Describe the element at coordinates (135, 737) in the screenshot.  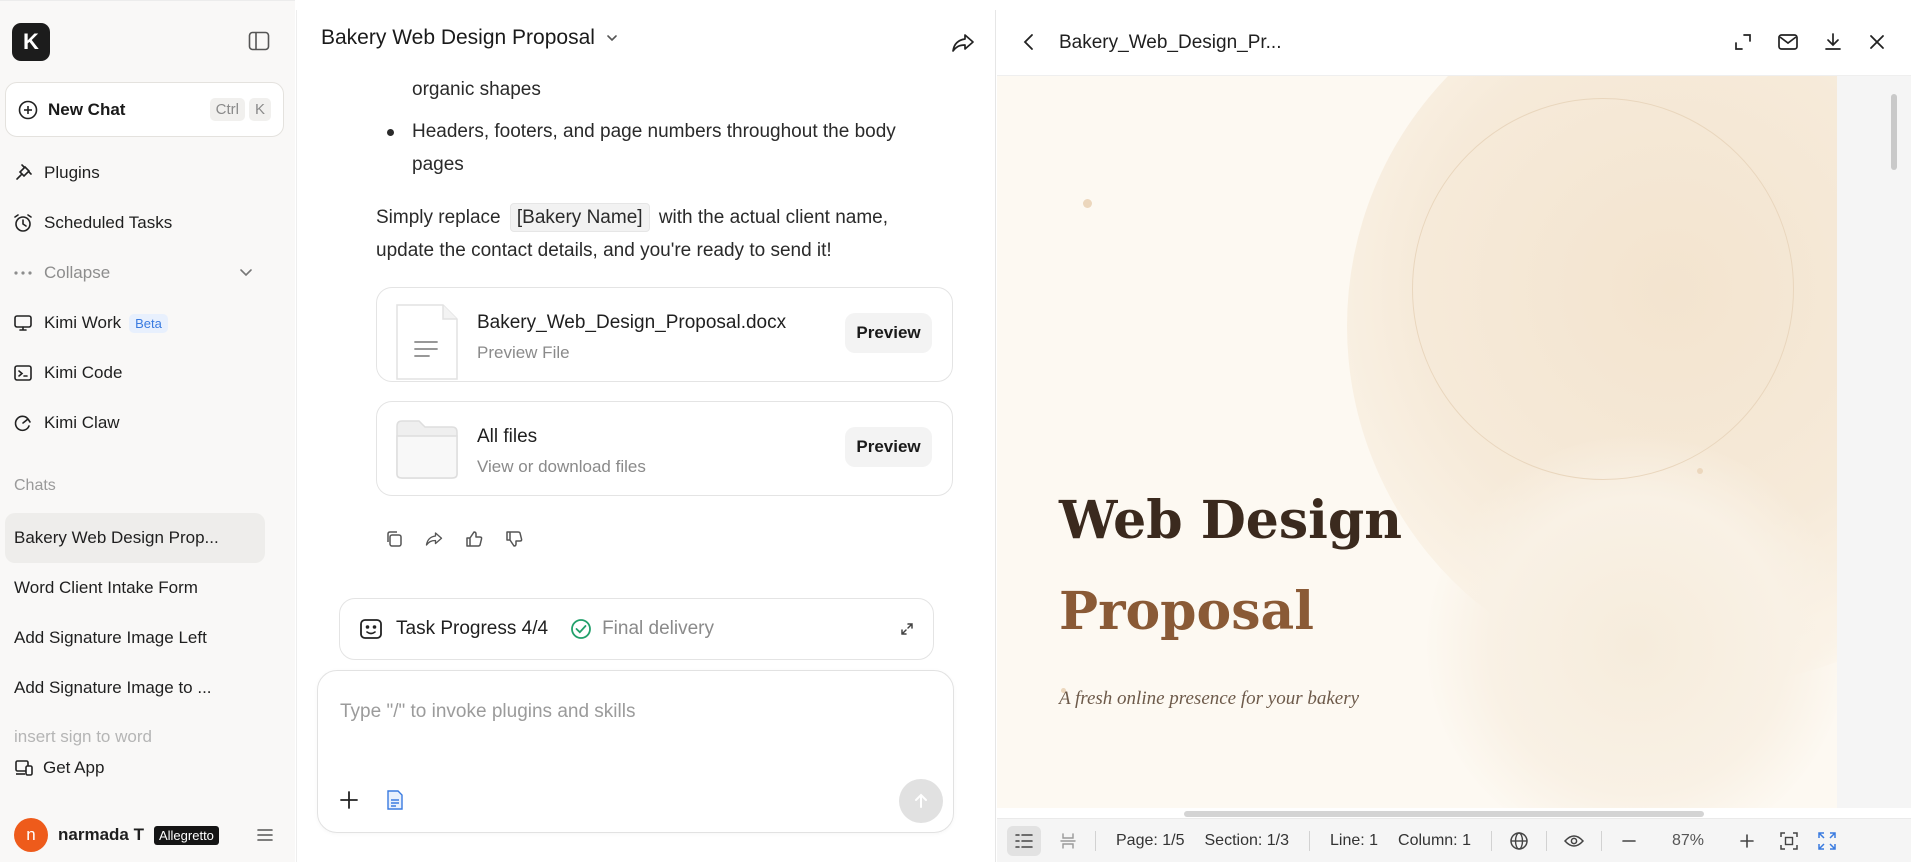
I see `chat-item: insert sign to word` at that location.